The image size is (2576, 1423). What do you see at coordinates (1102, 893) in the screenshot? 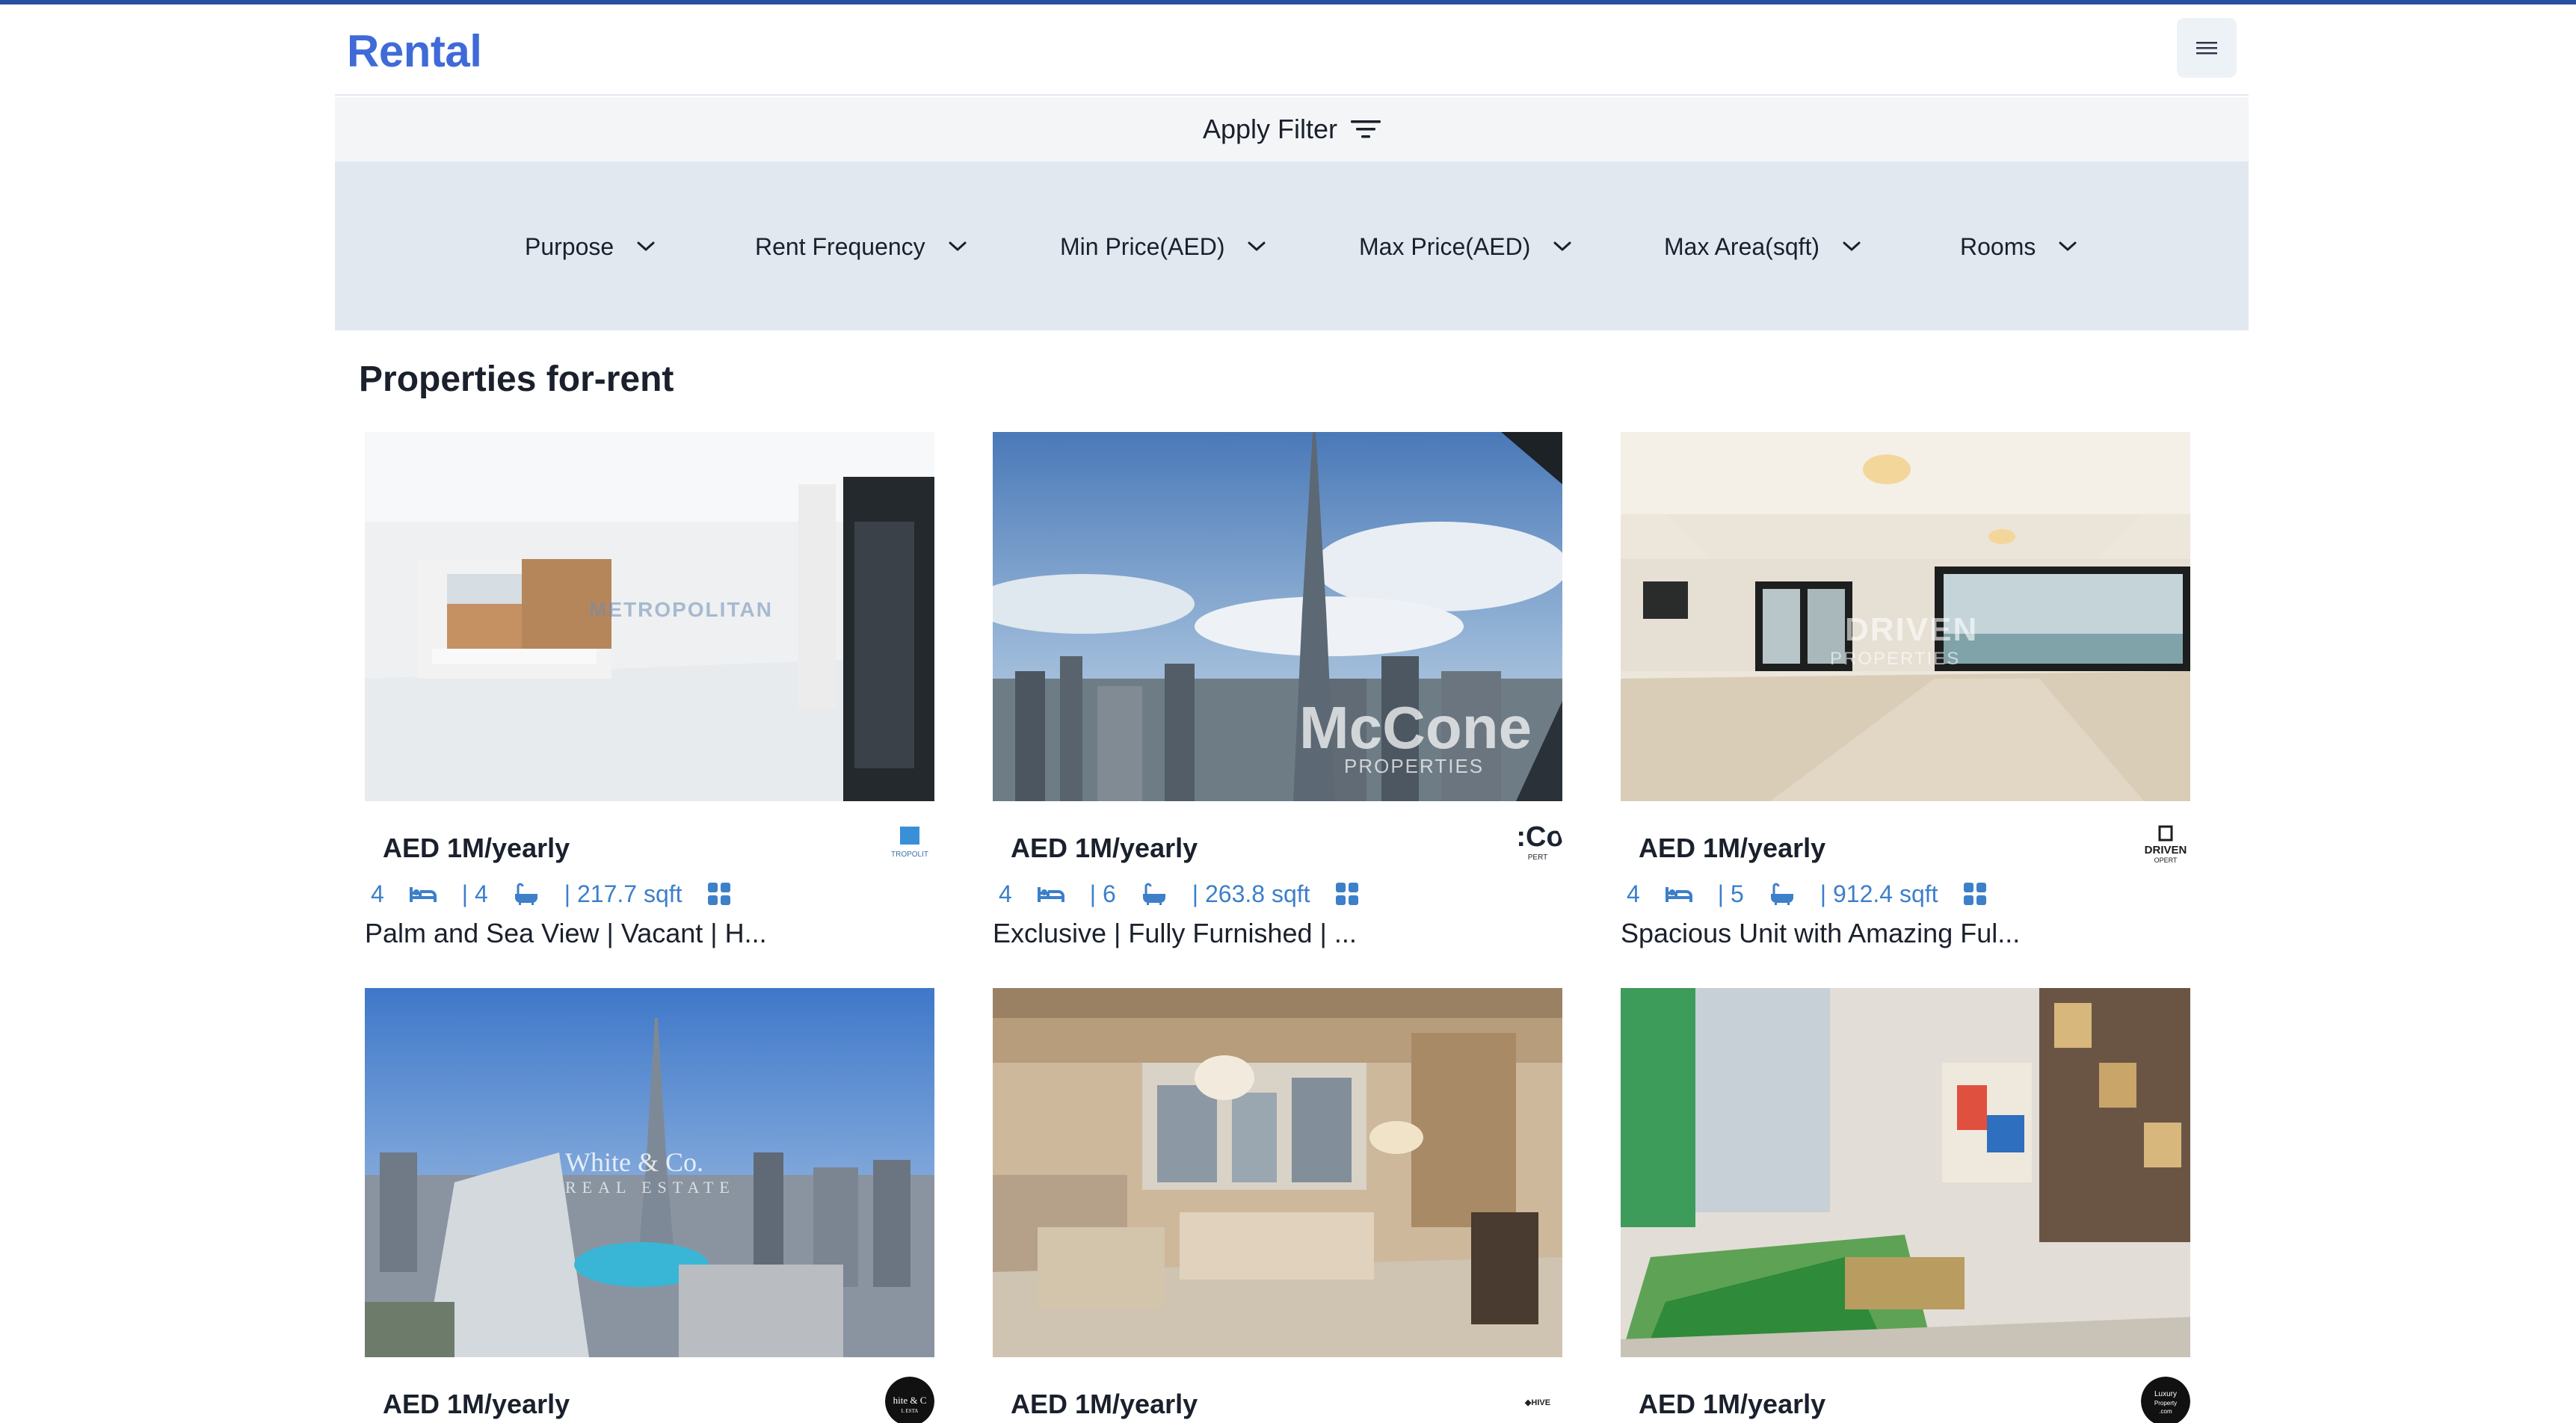
I see `baths-count: | 6` at bounding box center [1102, 893].